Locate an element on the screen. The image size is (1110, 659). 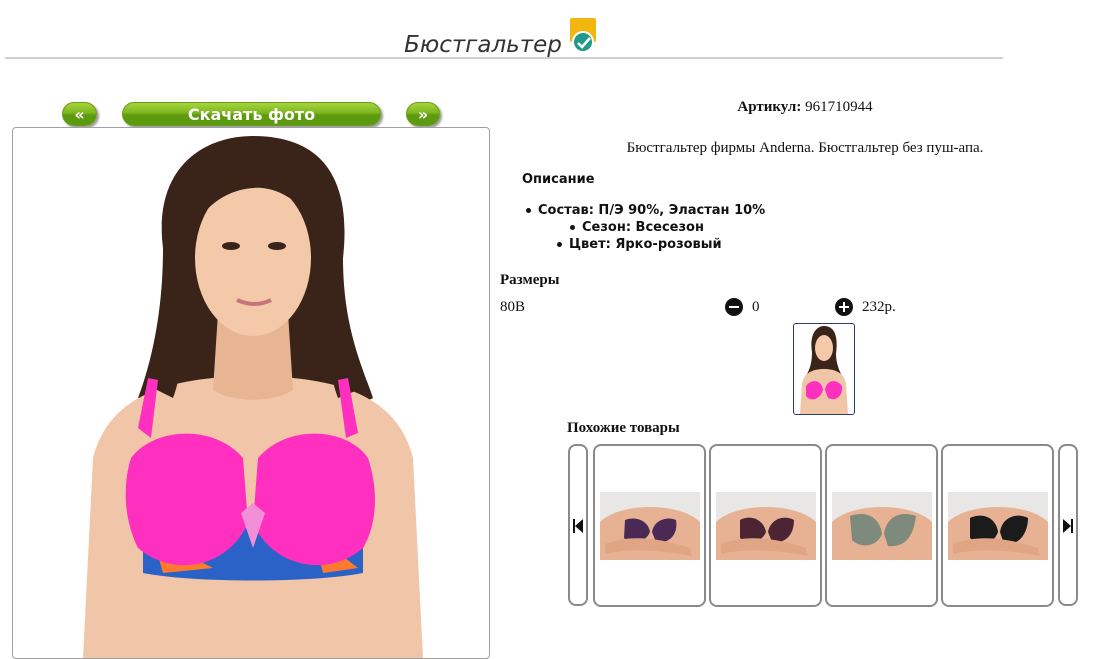
article-number: Артикул: 961710944 is located at coordinates (805, 107).